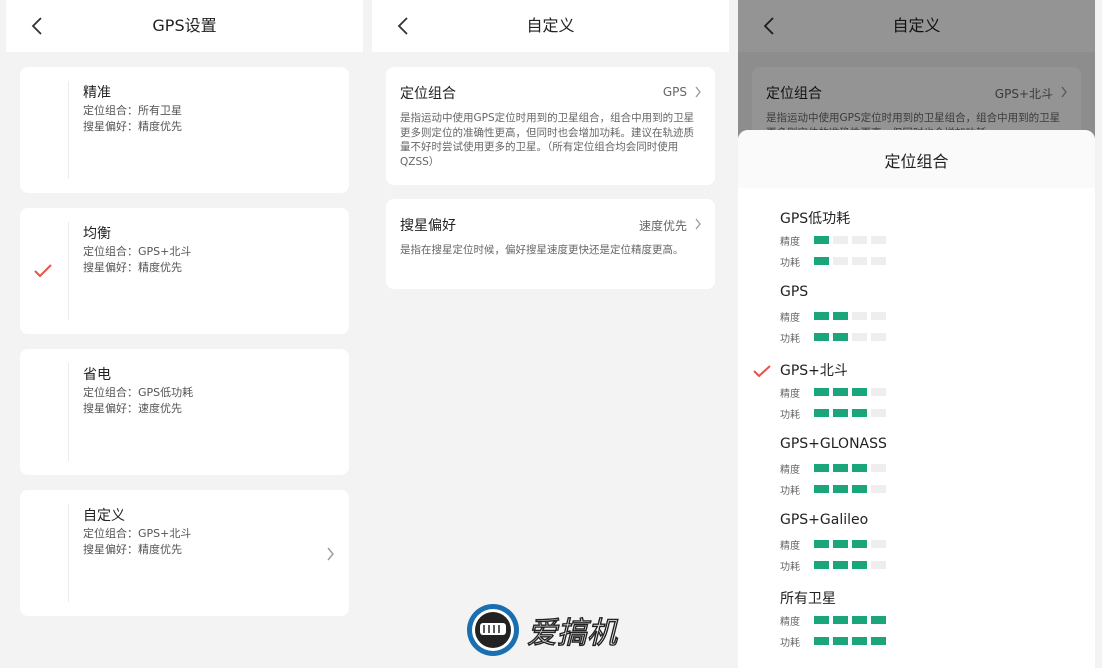 The height and width of the screenshot is (668, 1102). What do you see at coordinates (794, 292) in the screenshot?
I see `option-name: GPS` at bounding box center [794, 292].